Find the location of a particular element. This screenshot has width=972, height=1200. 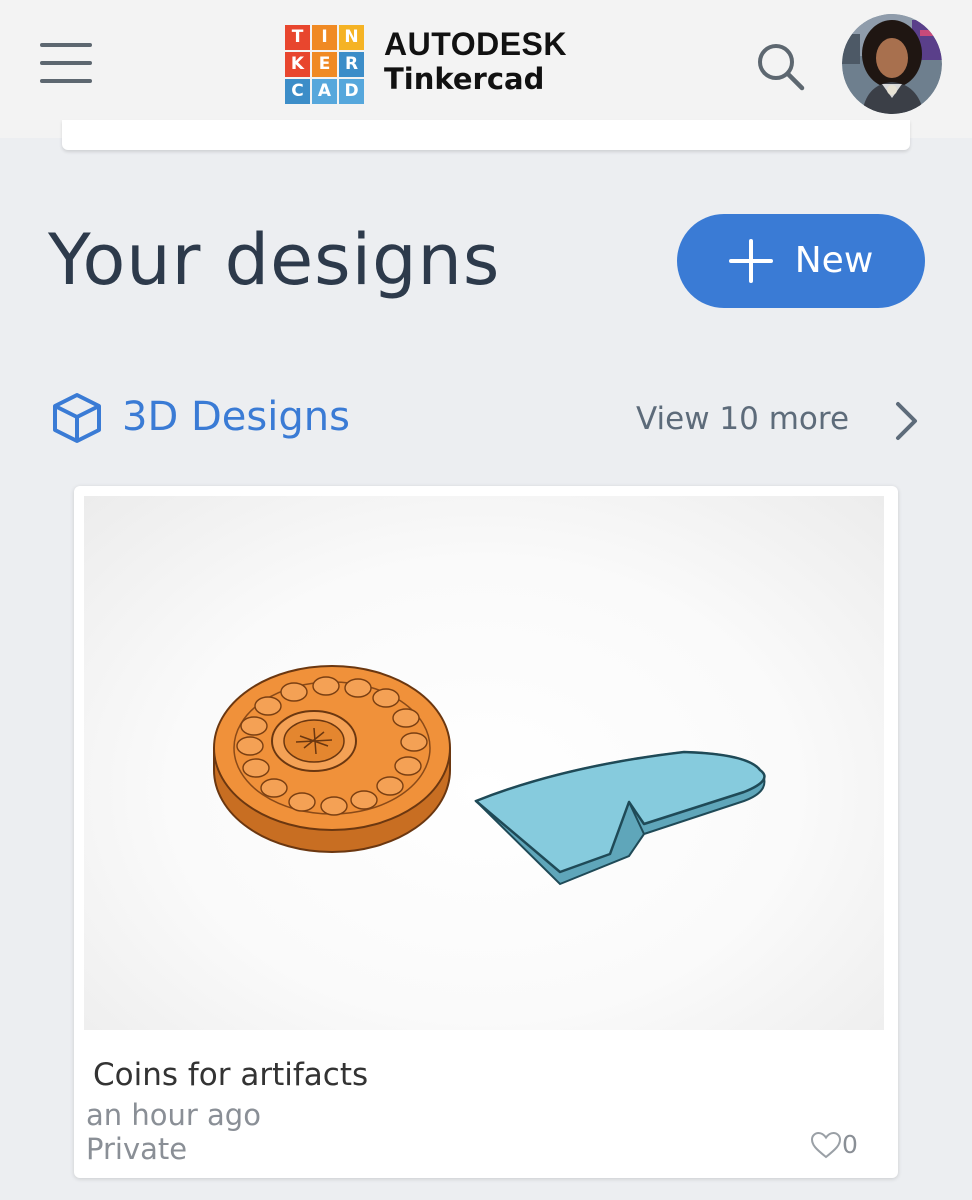

search-icon is located at coordinates (780, 66).